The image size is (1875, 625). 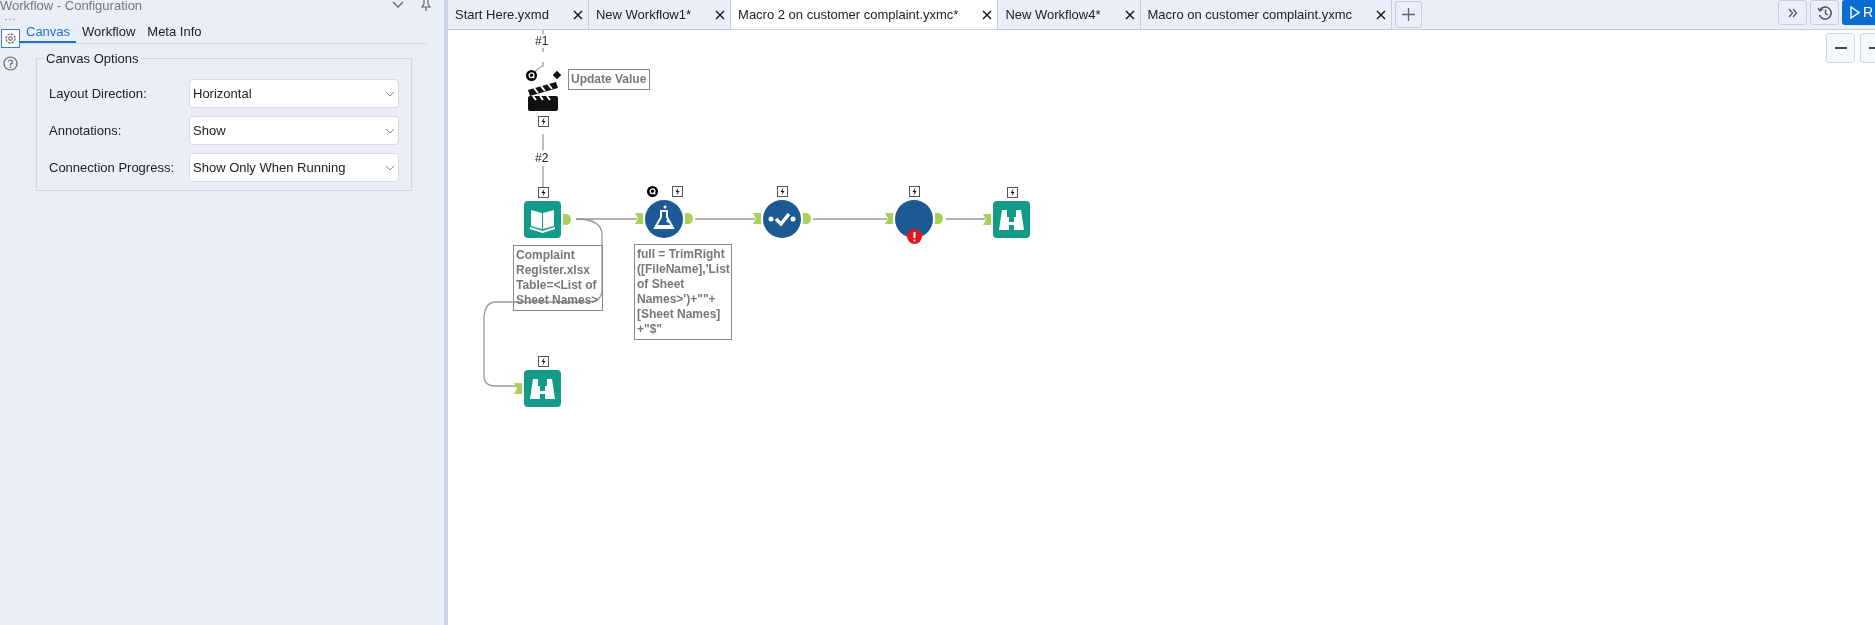 I want to click on dropdown: Show, so click(x=294, y=130).